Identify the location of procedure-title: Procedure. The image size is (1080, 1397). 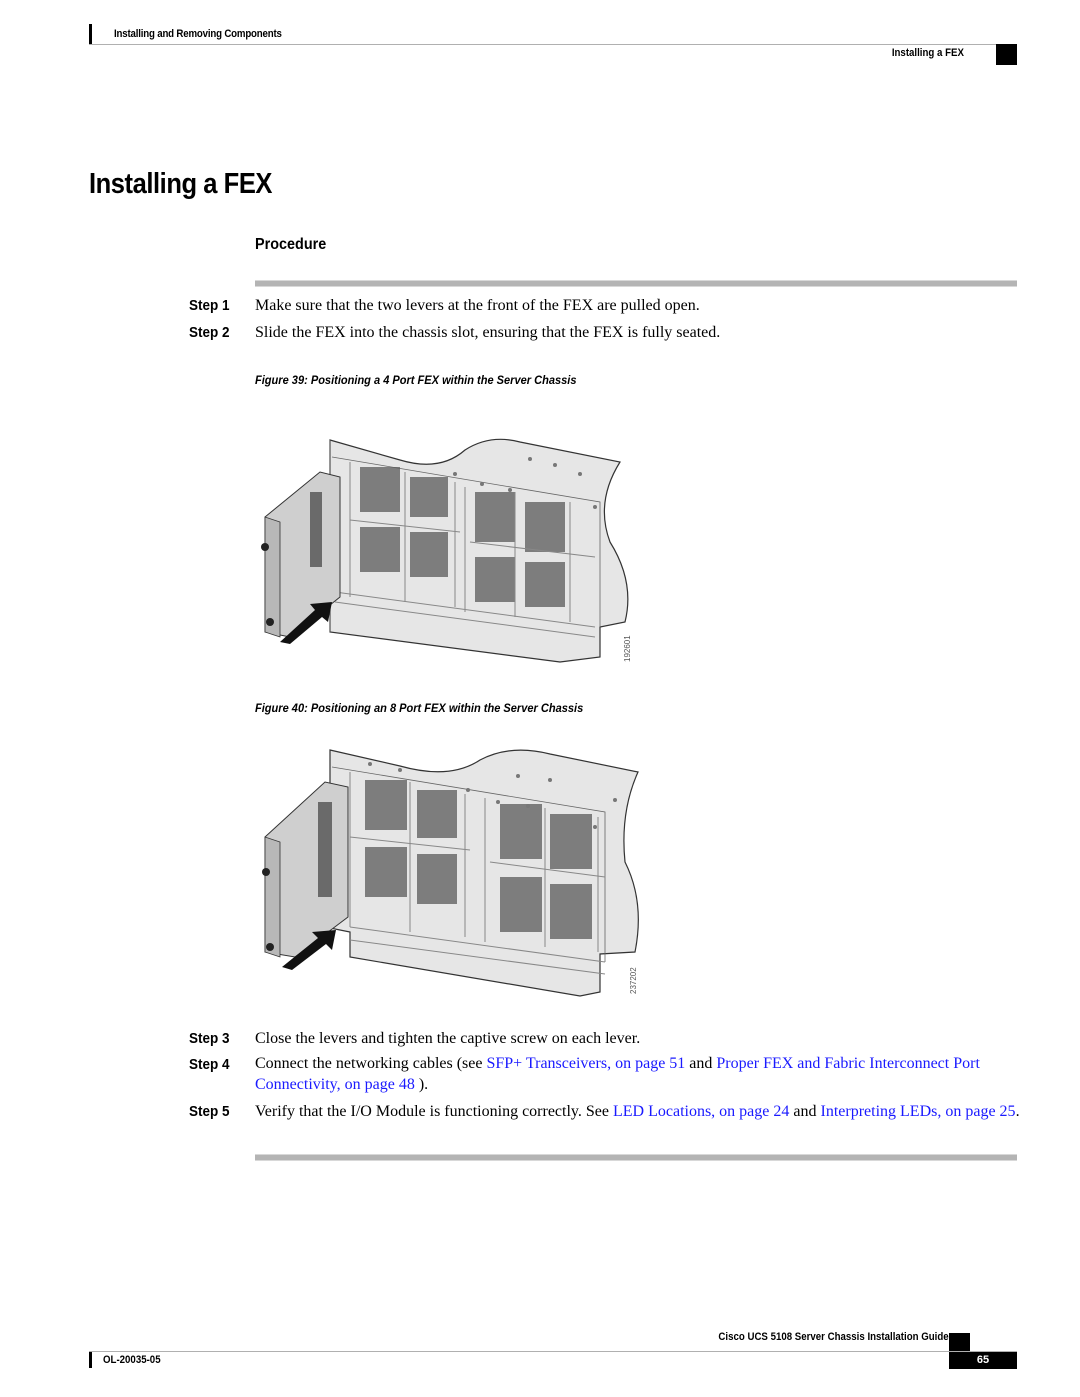
(291, 244).